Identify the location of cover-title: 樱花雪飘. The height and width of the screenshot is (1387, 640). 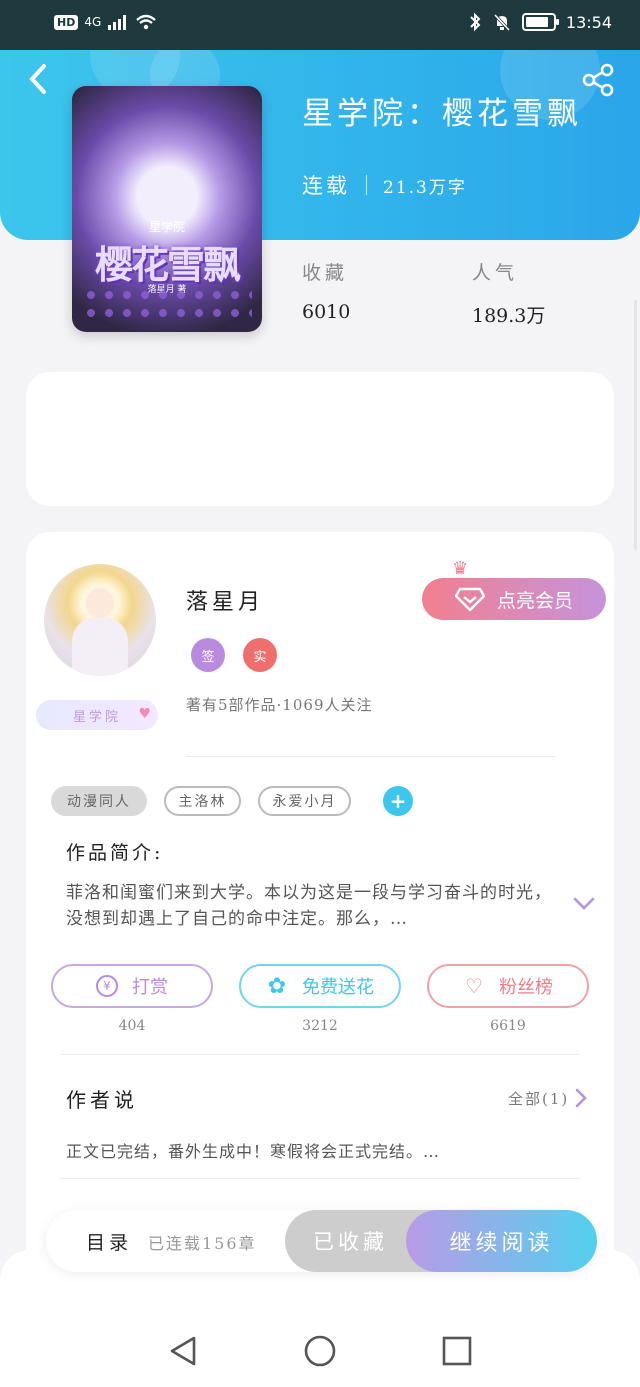
(167, 264).